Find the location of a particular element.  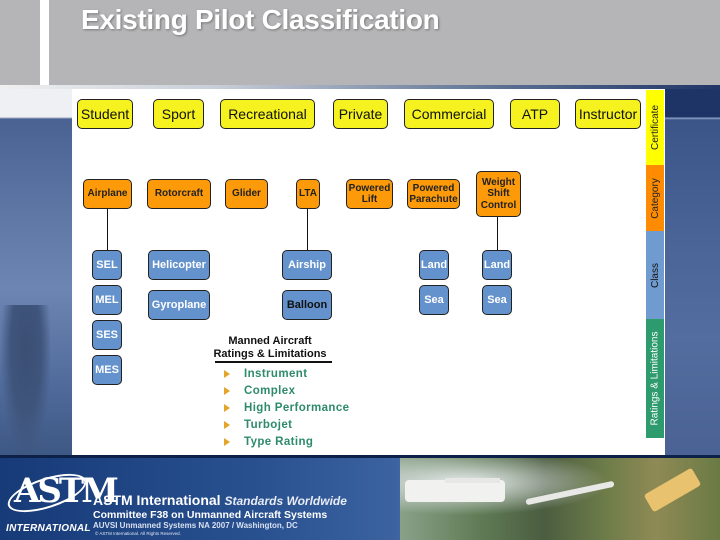

footer-org-line: ASTM International Standards Worldwide is located at coordinates (220, 500).